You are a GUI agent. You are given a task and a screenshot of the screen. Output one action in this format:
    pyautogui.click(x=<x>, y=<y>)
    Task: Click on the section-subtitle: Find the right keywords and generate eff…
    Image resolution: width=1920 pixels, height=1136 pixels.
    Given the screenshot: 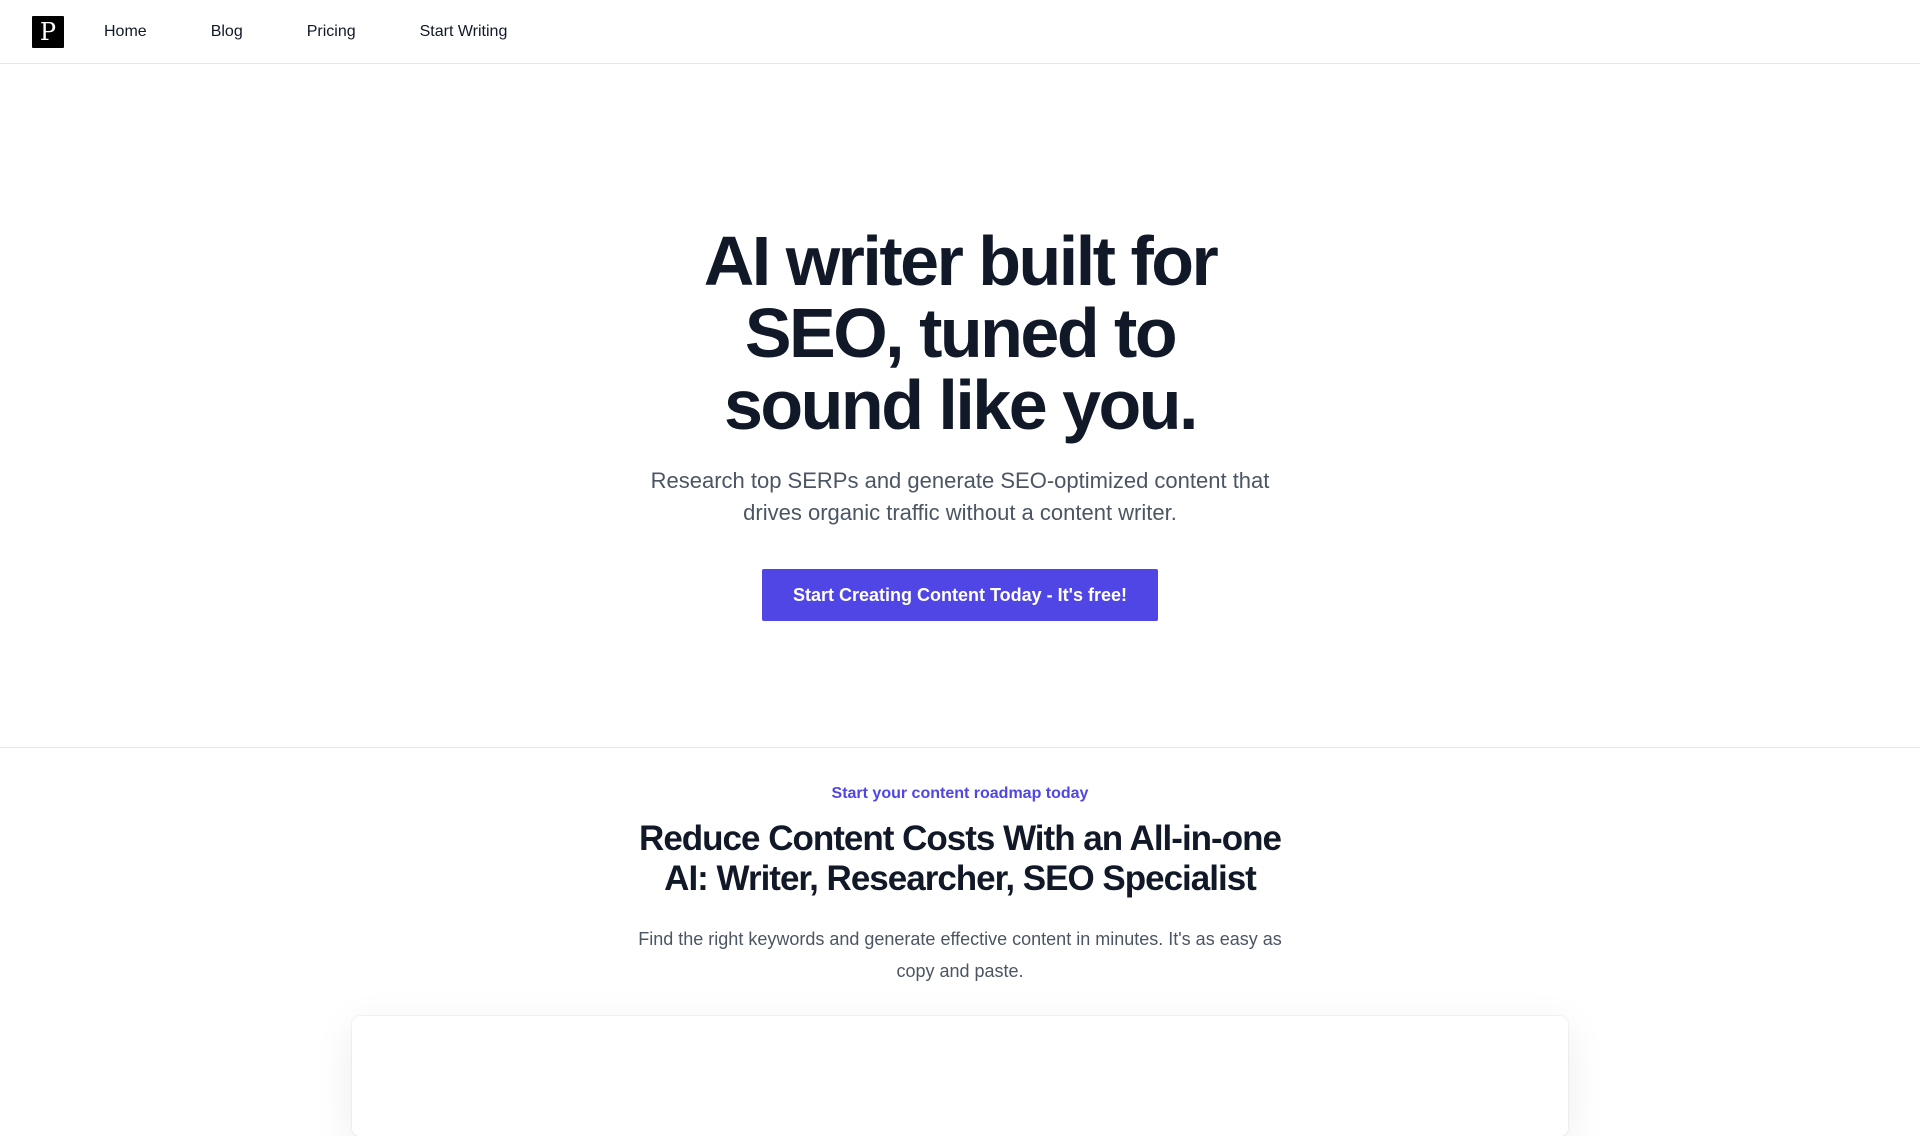 What is the action you would take?
    pyautogui.click(x=960, y=955)
    